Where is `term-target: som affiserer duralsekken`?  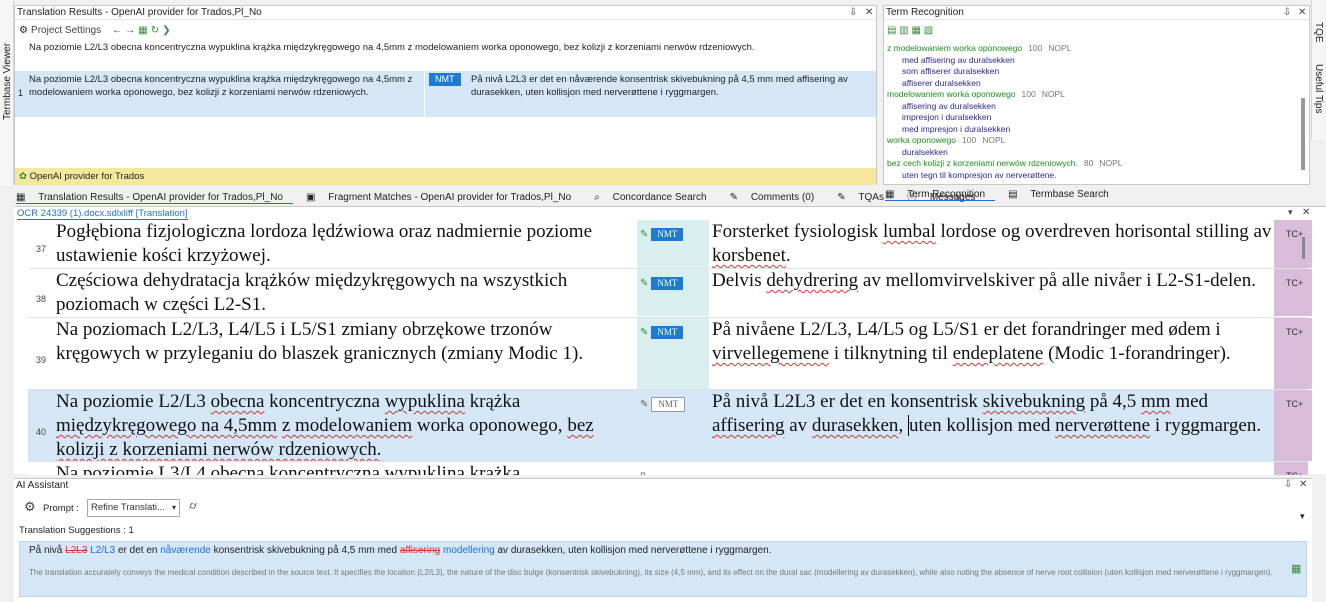
term-target: som affiserer duralsekken is located at coordinates (1092, 72).